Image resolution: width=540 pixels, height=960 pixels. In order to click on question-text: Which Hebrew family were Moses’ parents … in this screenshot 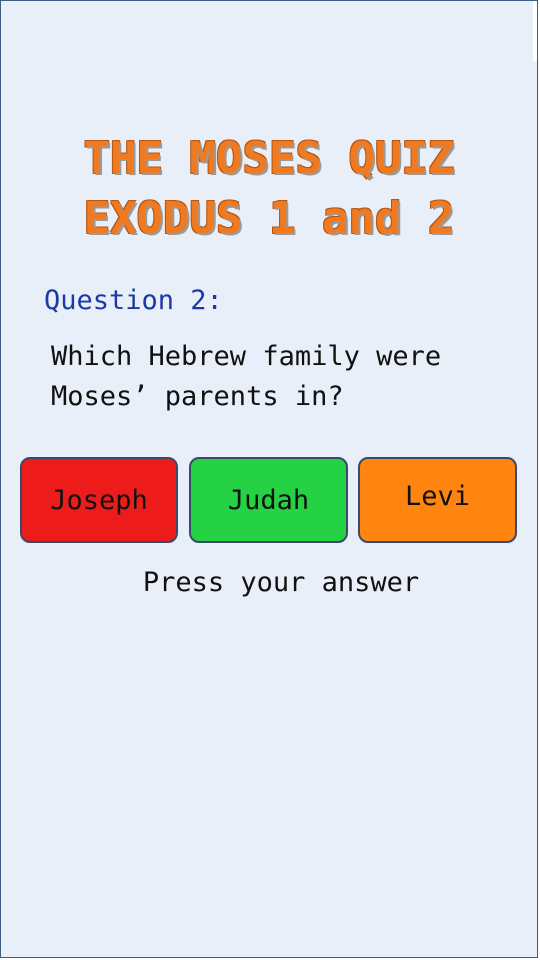, I will do `click(246, 376)`.